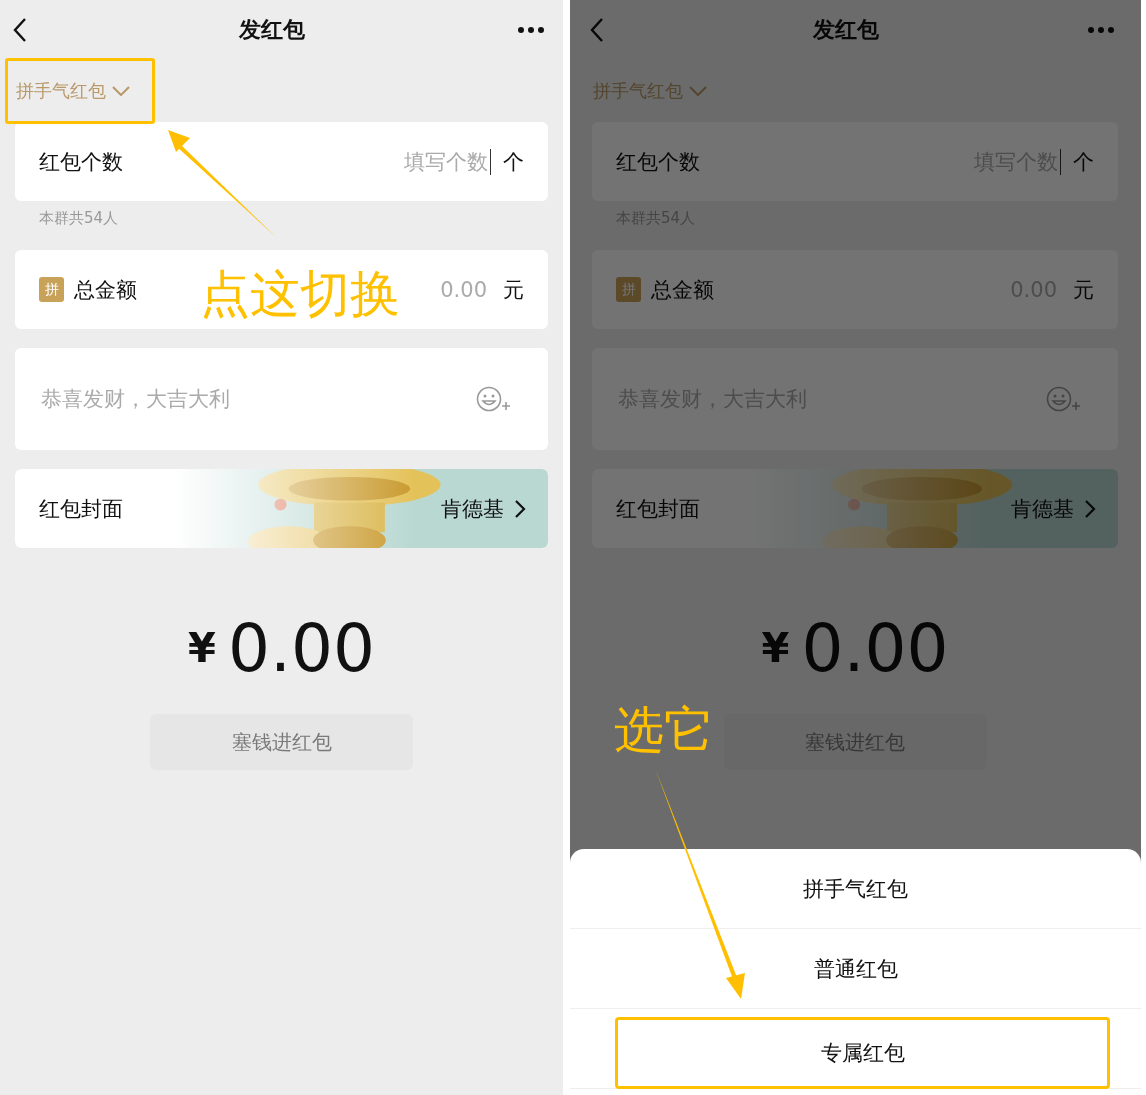 The width and height of the screenshot is (1146, 1095). I want to click on amount-input: 0.00, so click(457, 289).